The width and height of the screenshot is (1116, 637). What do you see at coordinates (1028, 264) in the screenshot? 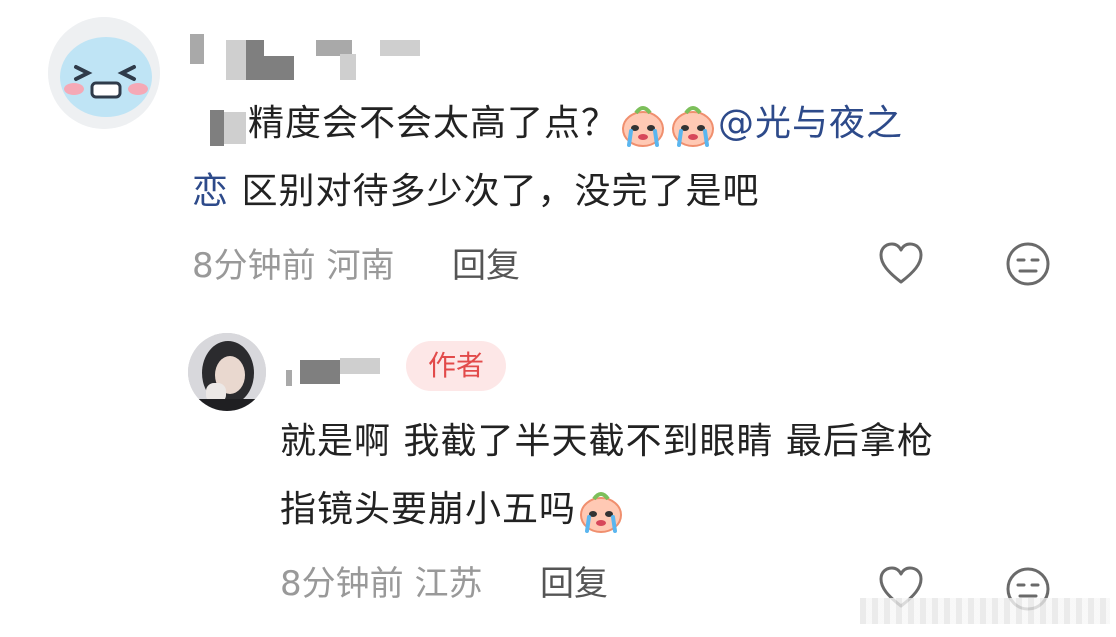
I see `meh-face-icon` at bounding box center [1028, 264].